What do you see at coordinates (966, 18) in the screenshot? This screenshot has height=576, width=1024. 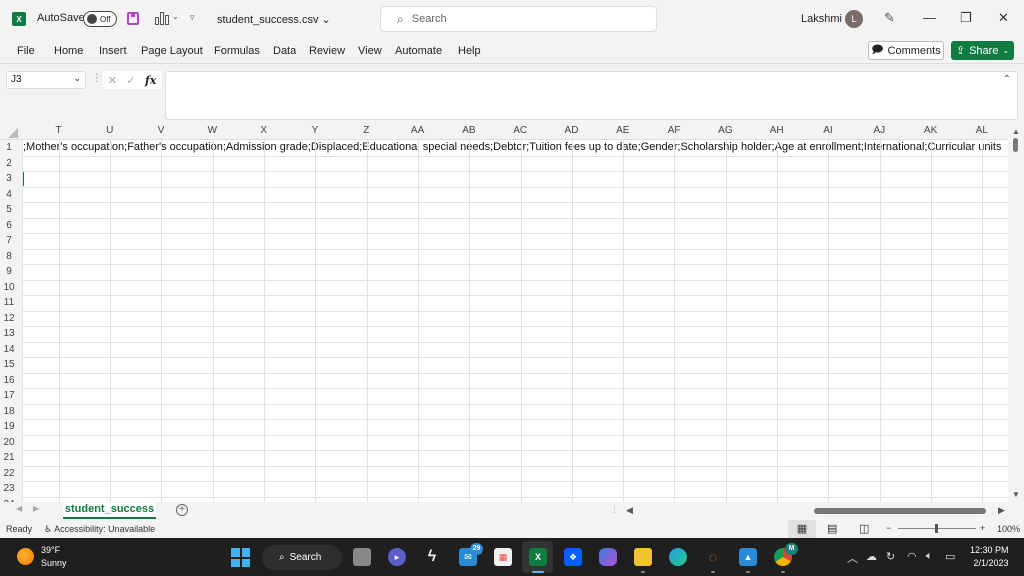 I see `restore-button: ❐` at bounding box center [966, 18].